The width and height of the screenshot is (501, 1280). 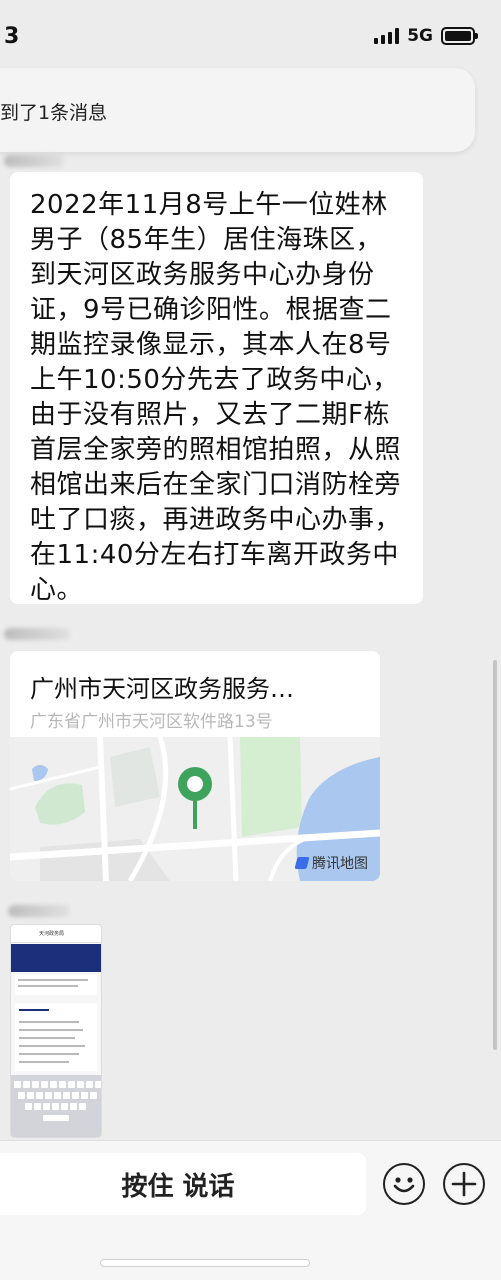 I want to click on notification-text: 到了1条消息, so click(x=54, y=113).